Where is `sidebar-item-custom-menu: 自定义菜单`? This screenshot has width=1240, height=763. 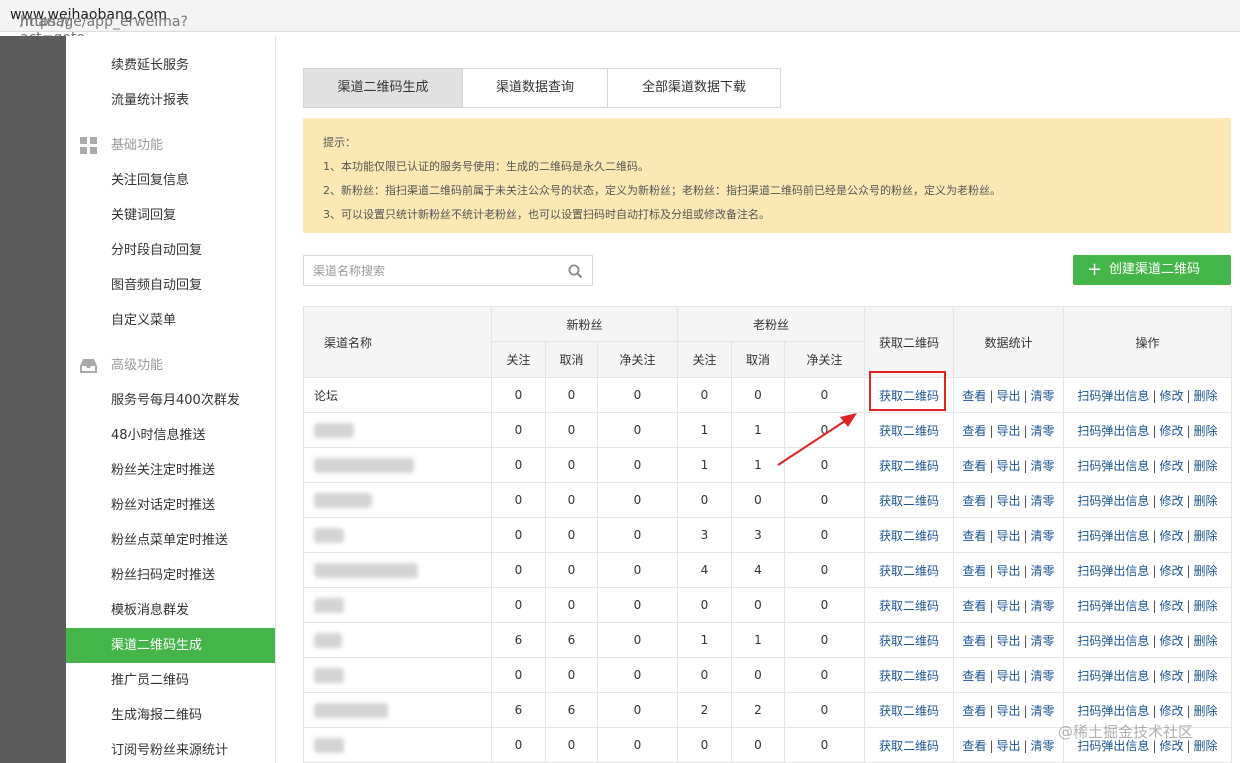 sidebar-item-custom-menu: 自定义菜单 is located at coordinates (170, 320).